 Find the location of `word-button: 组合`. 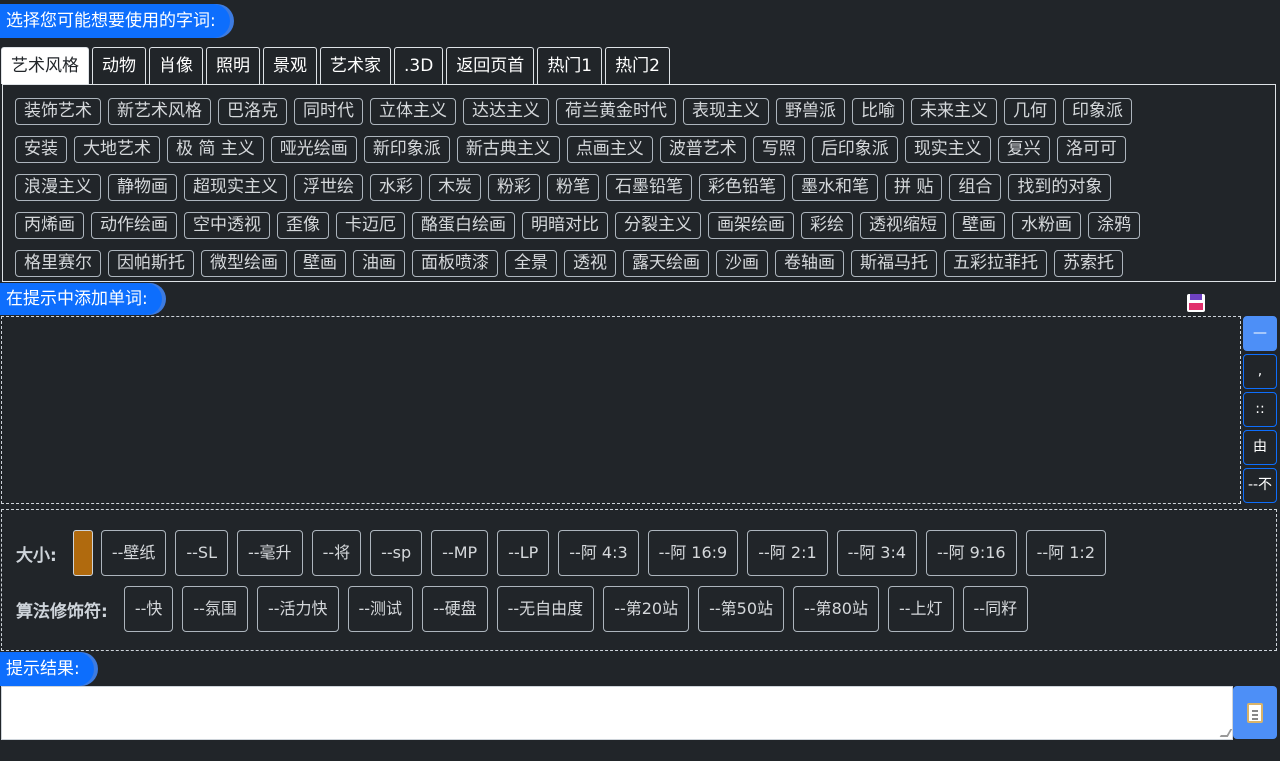

word-button: 组合 is located at coordinates (975, 187).